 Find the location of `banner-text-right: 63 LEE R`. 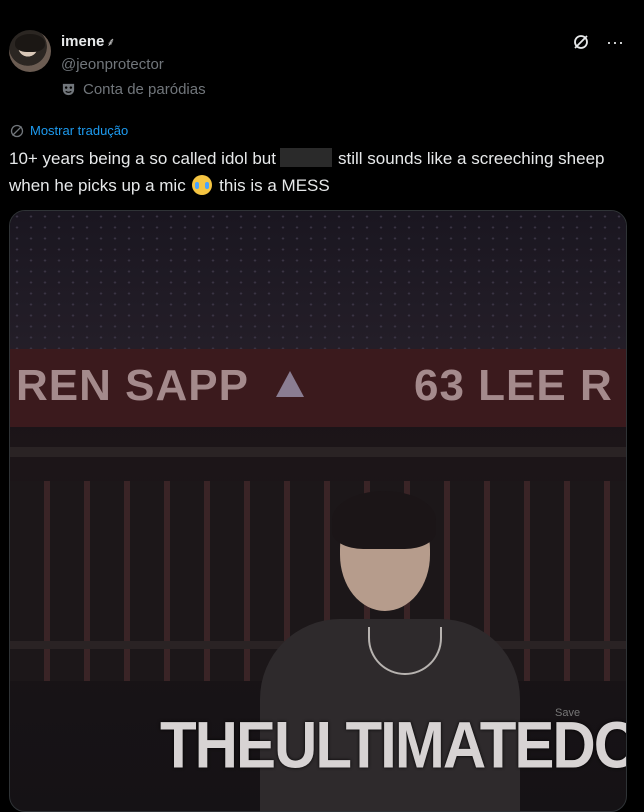

banner-text-right: 63 LEE R is located at coordinates (513, 385).